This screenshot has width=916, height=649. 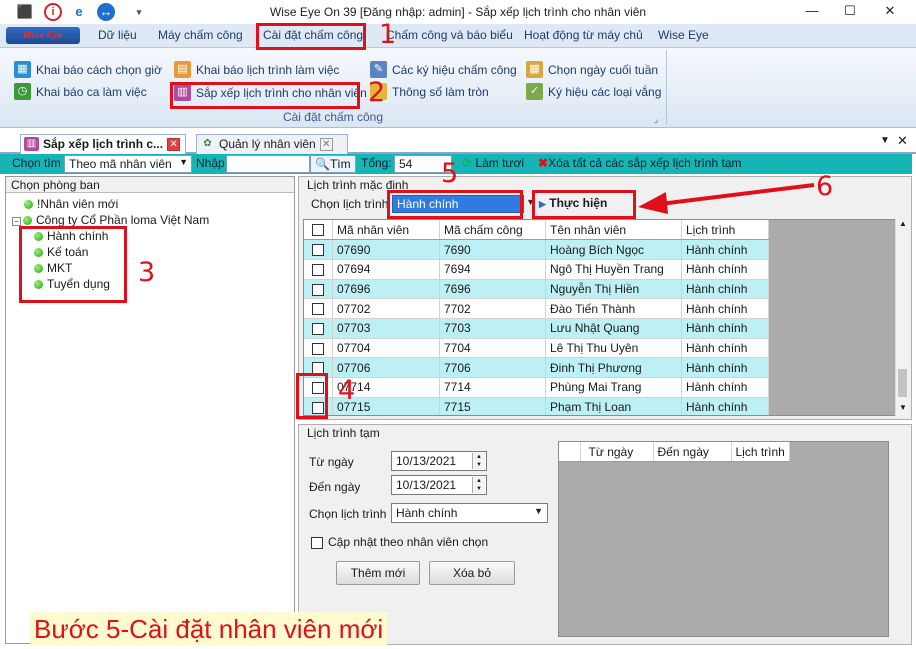 What do you see at coordinates (536, 289) in the screenshot?
I see `table-row: 07696 7696 Nguyễn Thị Hiền Hành chính` at bounding box center [536, 289].